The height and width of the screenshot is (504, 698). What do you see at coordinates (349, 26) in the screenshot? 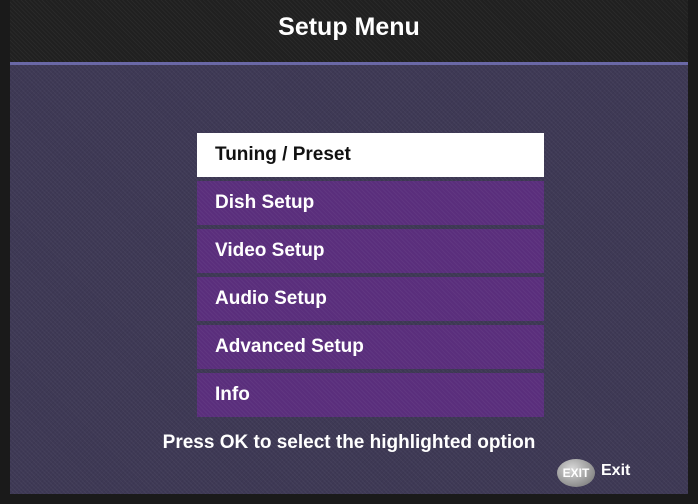
I see `page-title: Setup Menu` at bounding box center [349, 26].